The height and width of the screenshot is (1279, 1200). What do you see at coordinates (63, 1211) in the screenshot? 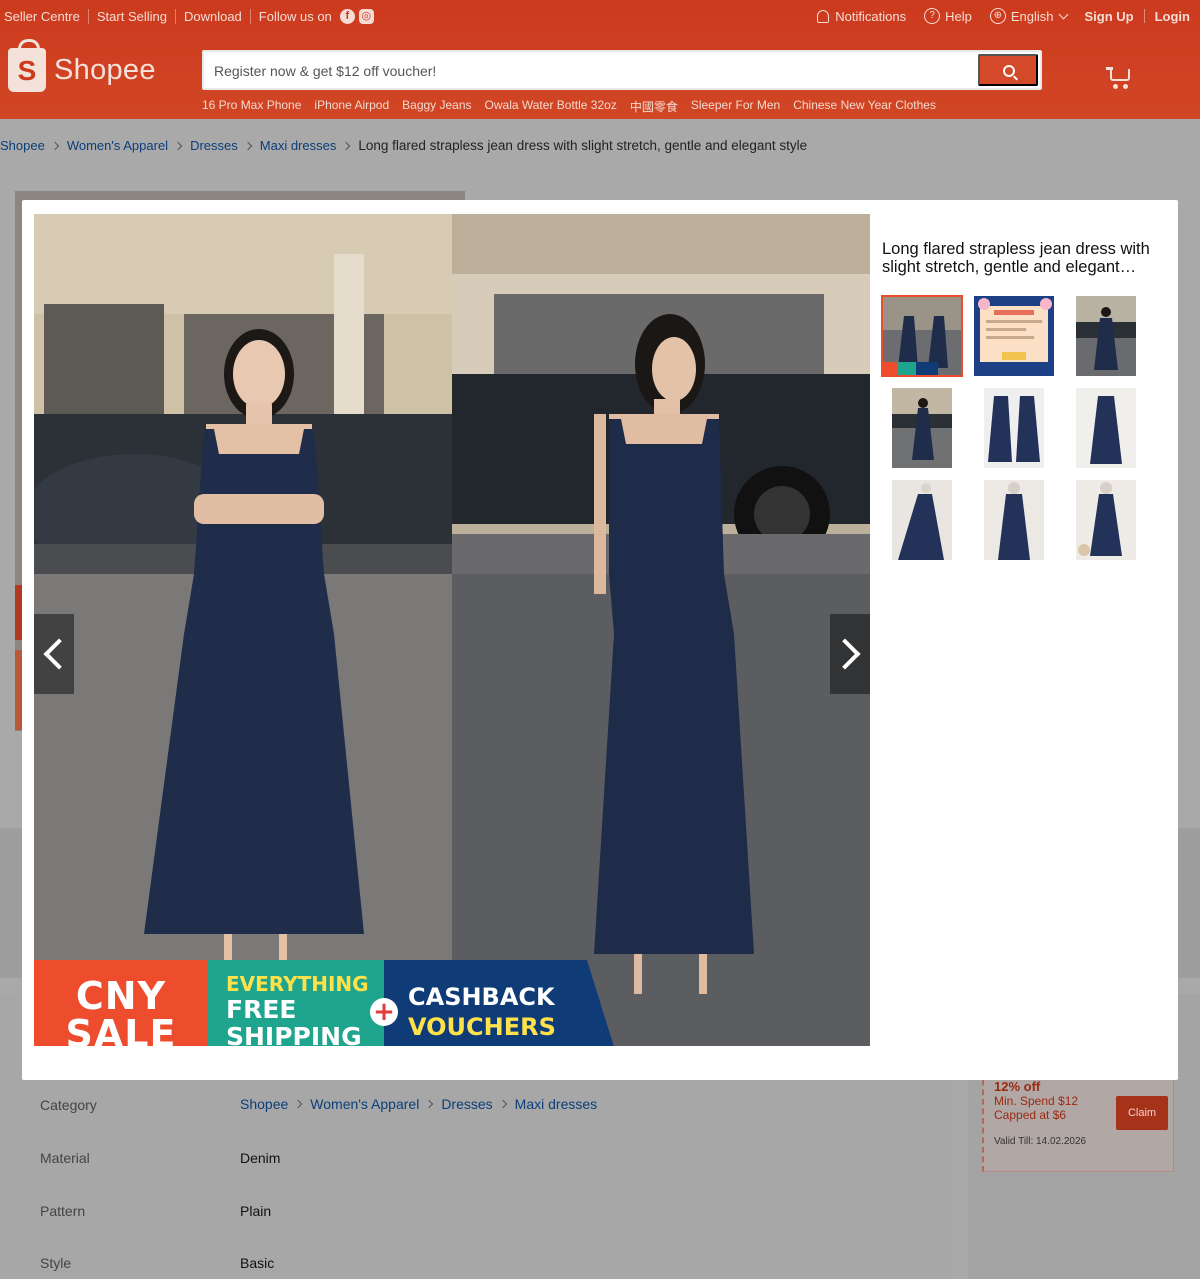
I see `spec-label: Pattern` at bounding box center [63, 1211].